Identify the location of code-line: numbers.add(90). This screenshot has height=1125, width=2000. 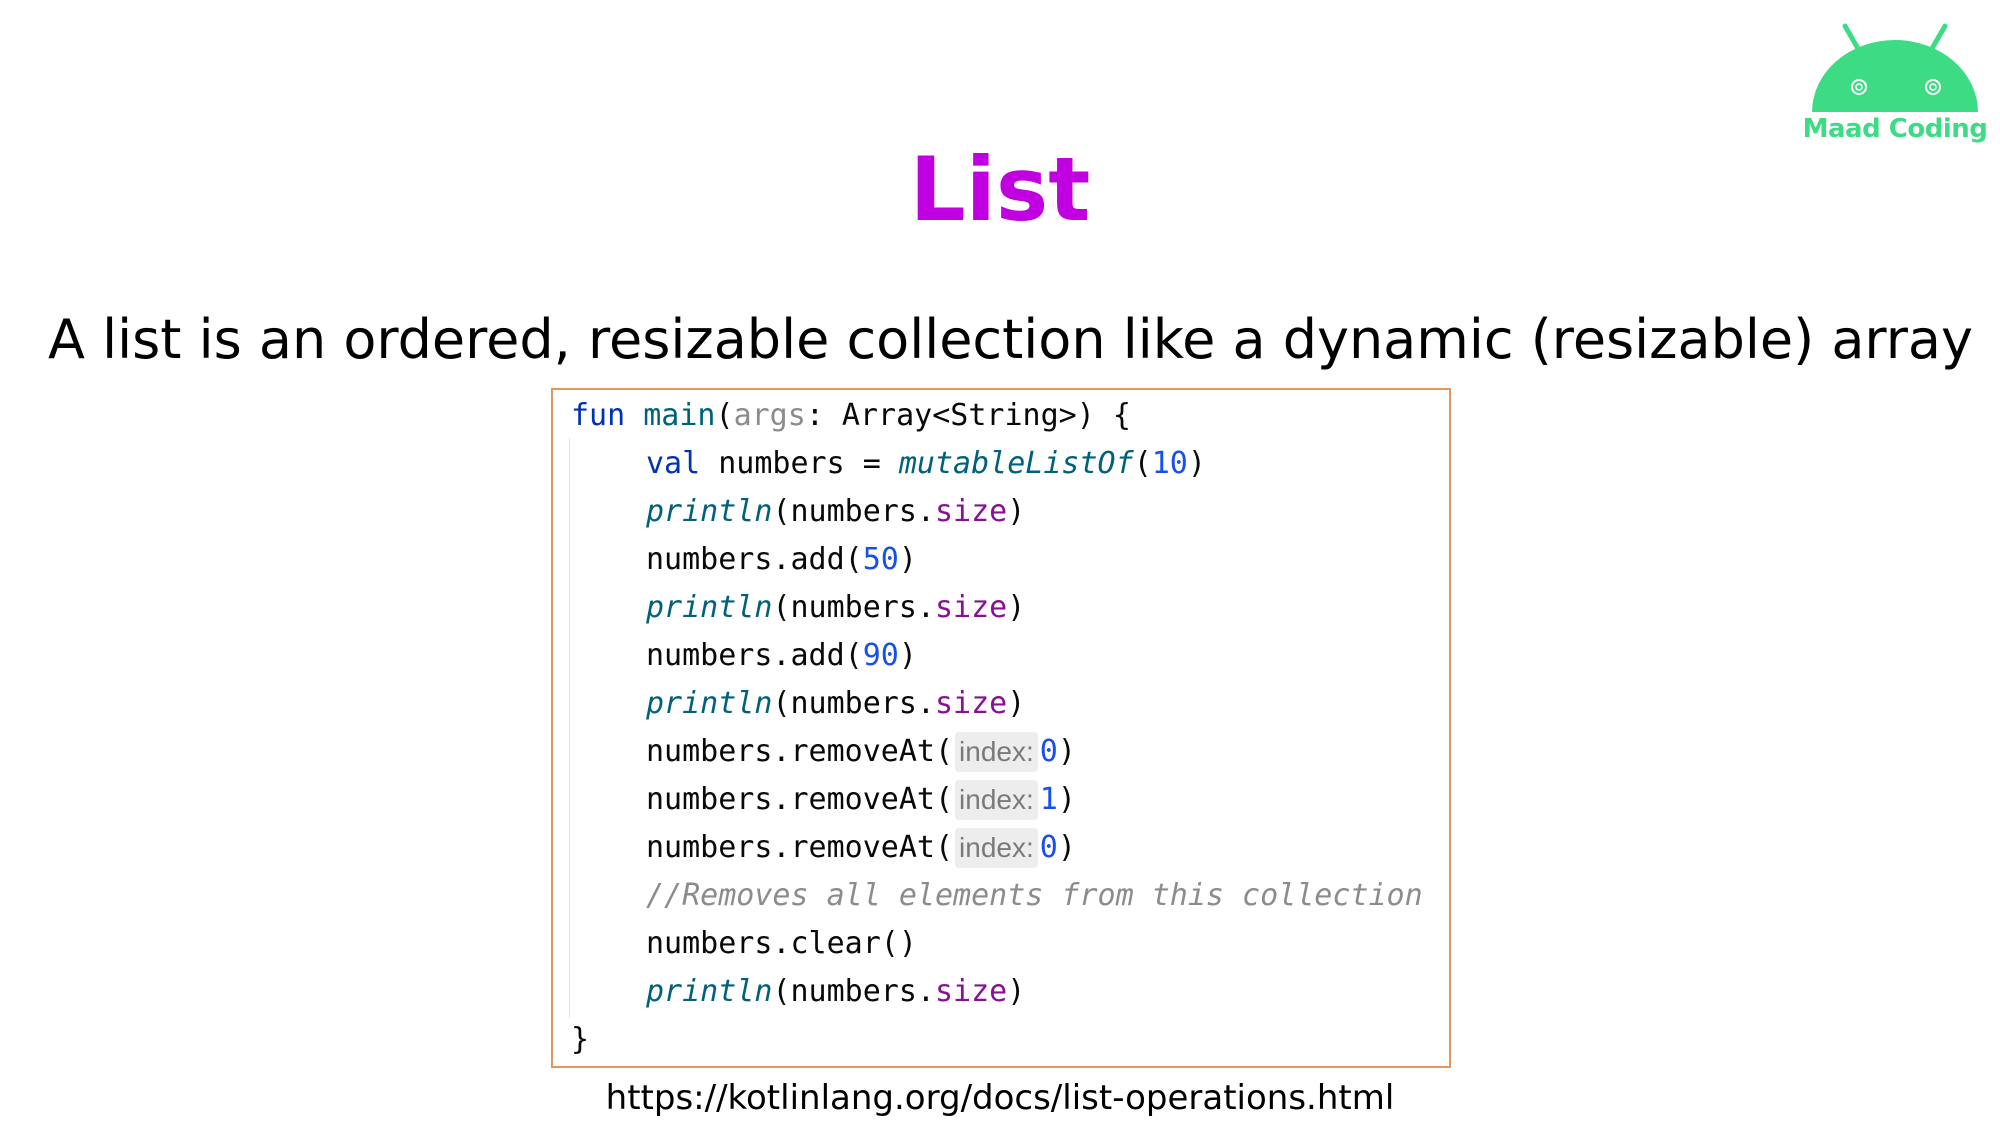
(744, 656).